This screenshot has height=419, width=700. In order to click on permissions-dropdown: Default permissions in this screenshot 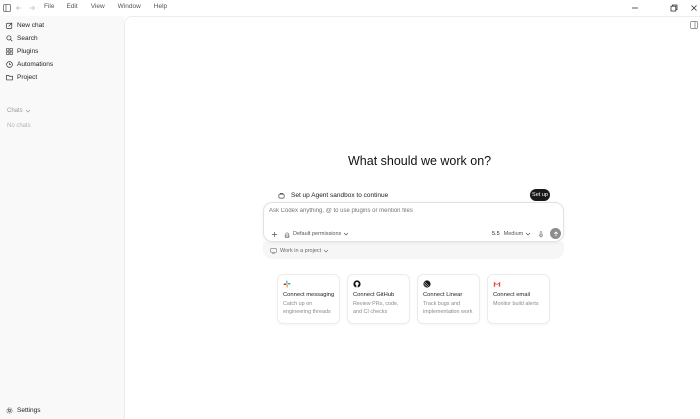, I will do `click(316, 234)`.